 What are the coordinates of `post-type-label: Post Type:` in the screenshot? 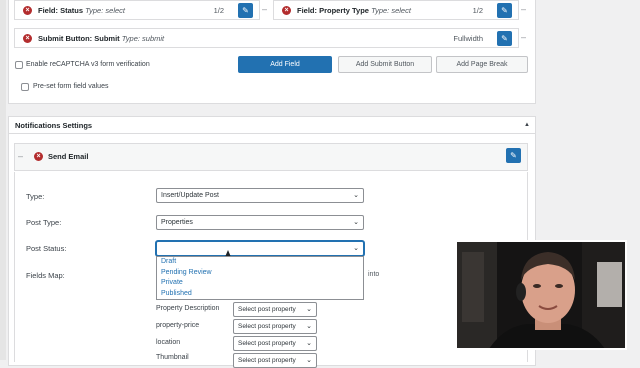 It's located at (44, 222).